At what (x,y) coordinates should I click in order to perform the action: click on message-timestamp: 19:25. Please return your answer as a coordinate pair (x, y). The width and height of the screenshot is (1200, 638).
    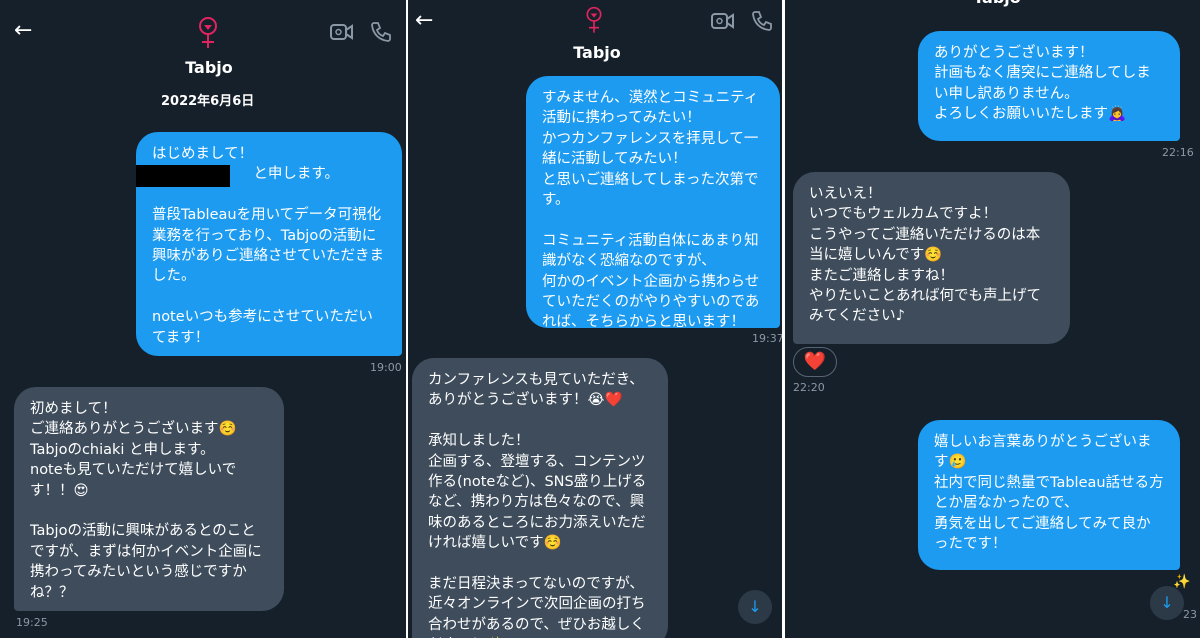
    Looking at the image, I should click on (32, 622).